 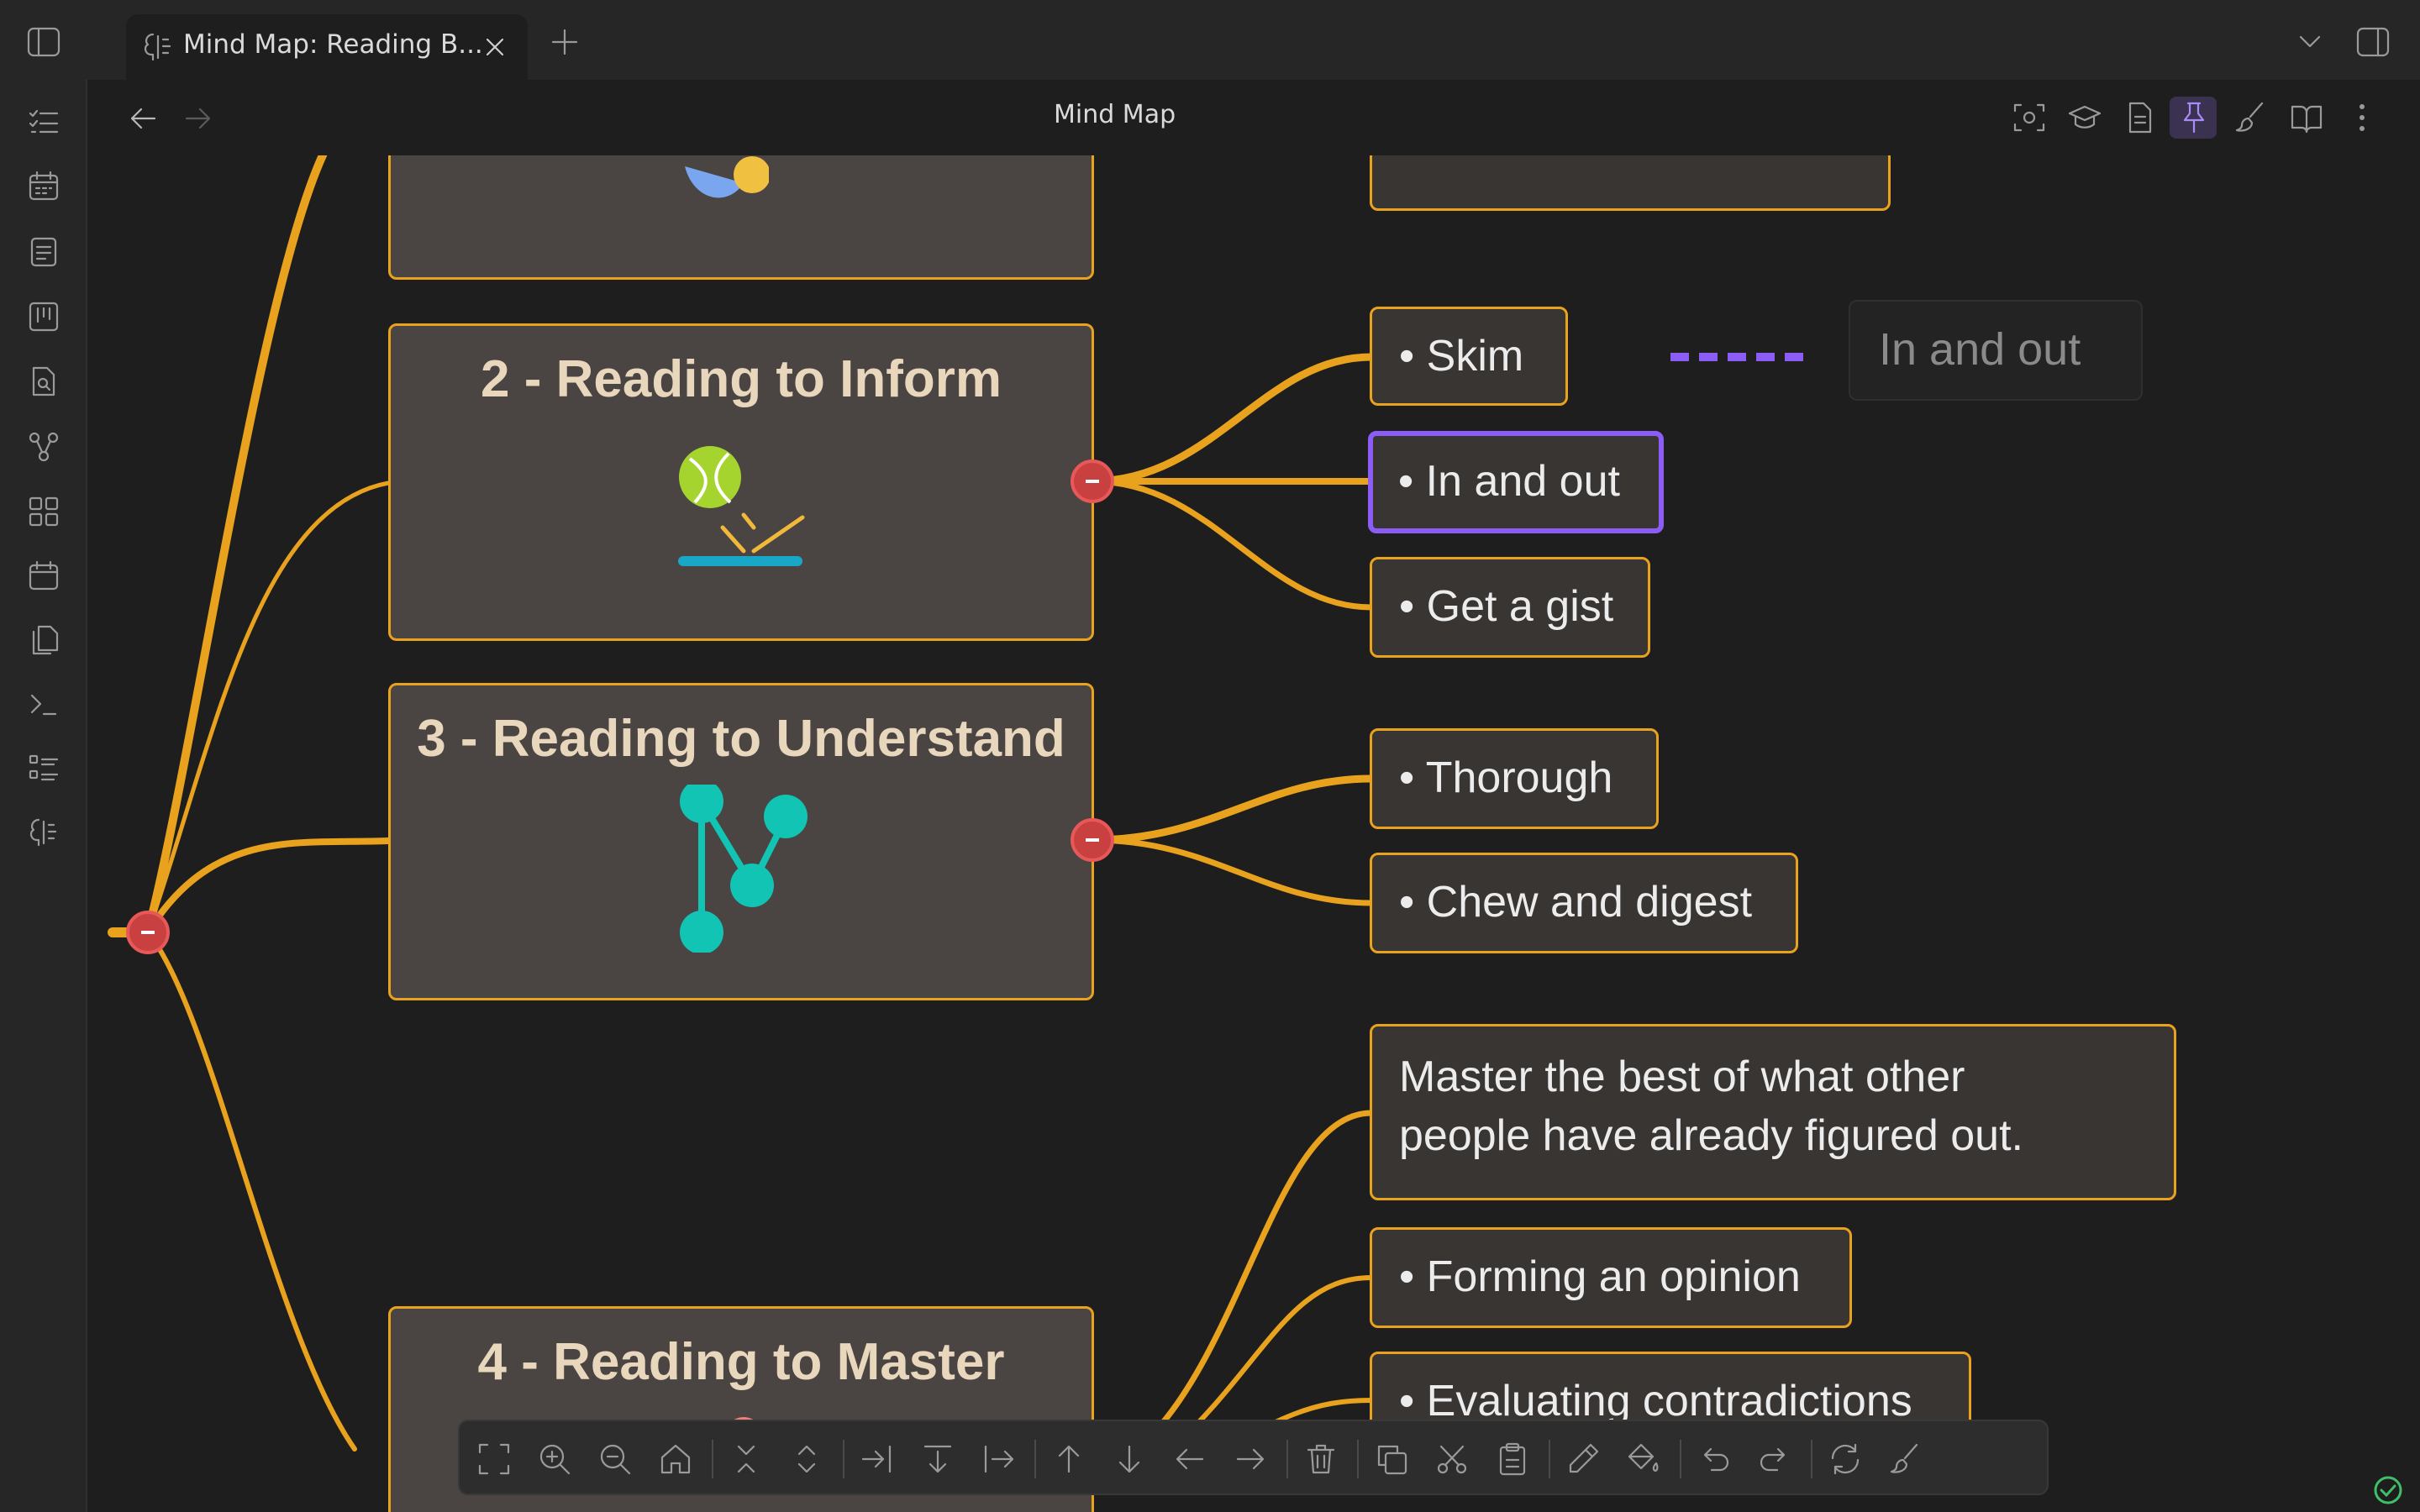 What do you see at coordinates (43, 576) in the screenshot?
I see `daily-note-icon` at bounding box center [43, 576].